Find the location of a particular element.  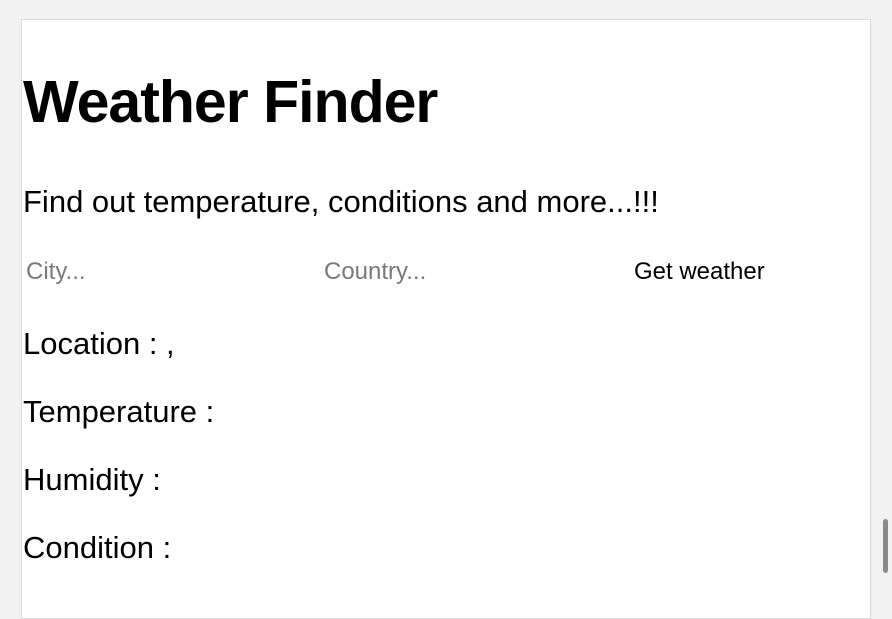

get-weather-button: Get weather is located at coordinates (699, 272).